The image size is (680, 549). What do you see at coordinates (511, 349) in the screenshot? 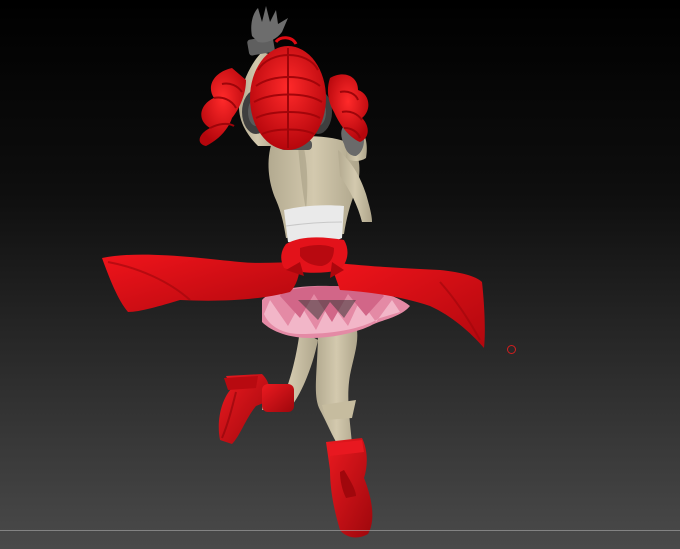
I see `brush-circle-cursor-icon` at bounding box center [511, 349].